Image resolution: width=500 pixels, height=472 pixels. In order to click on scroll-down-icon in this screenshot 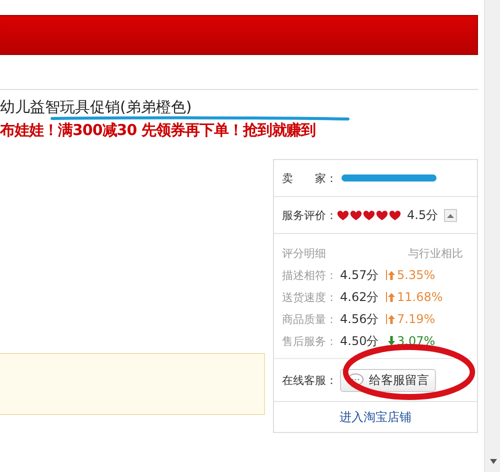, I will do `click(493, 461)`.